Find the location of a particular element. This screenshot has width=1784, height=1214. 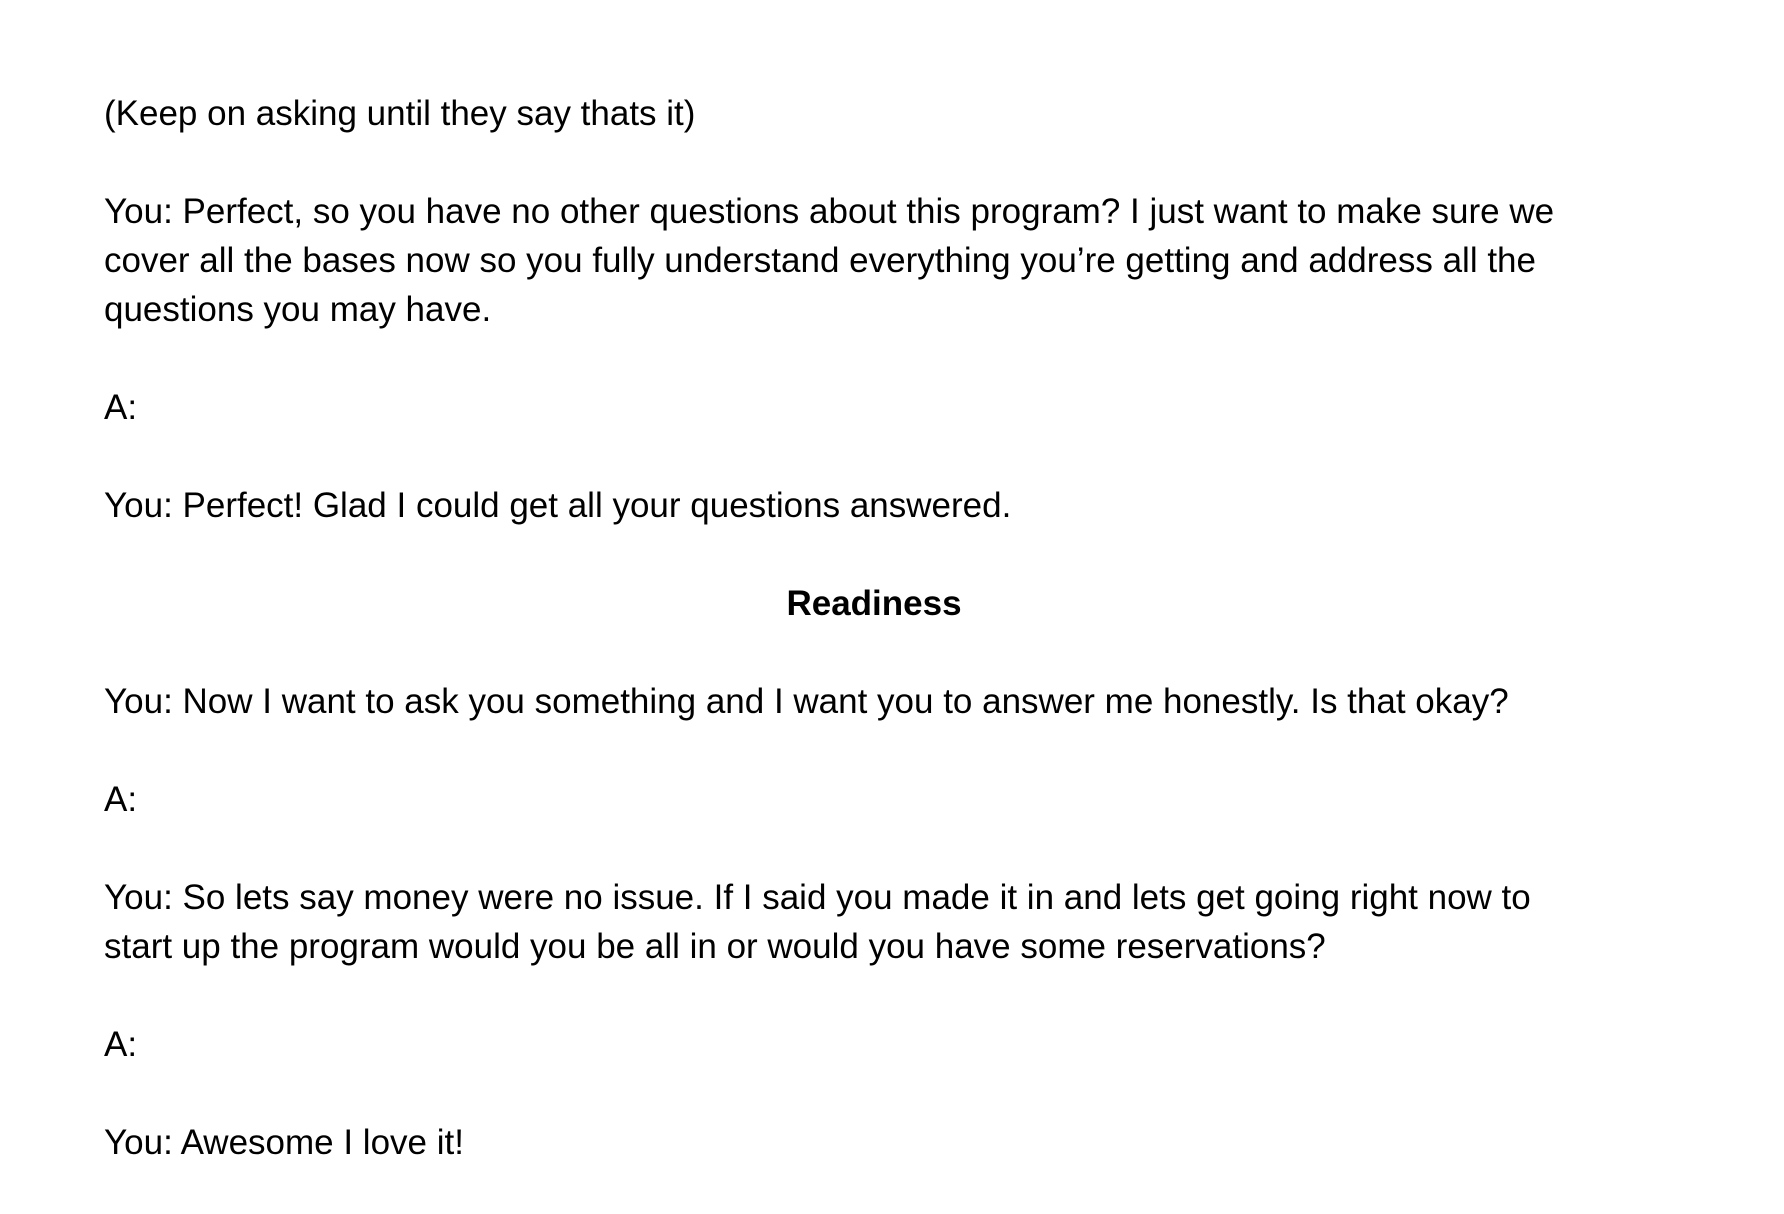

dialogue-line: You: Awesome I love it! is located at coordinates (284, 1142).